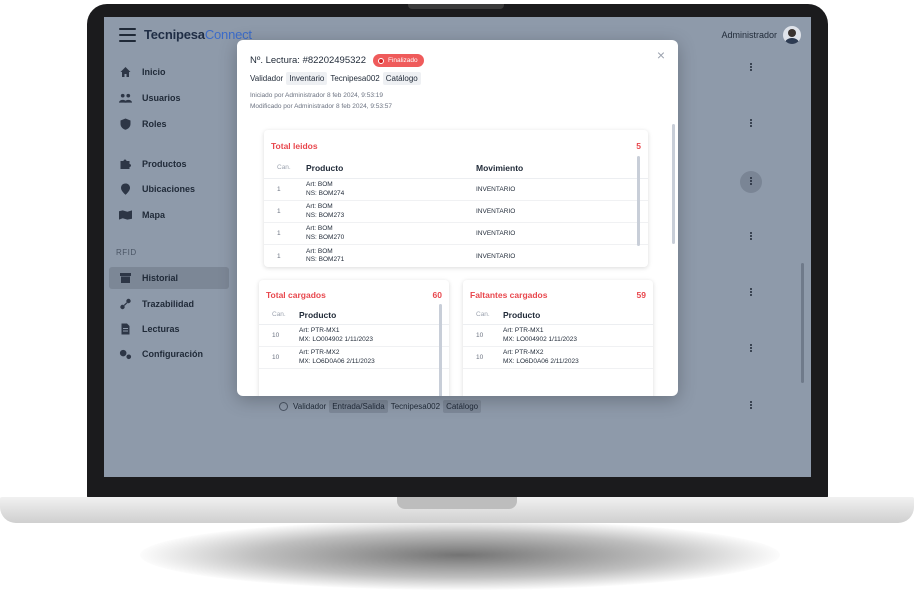 This screenshot has height=600, width=914. Describe the element at coordinates (402, 60) in the screenshot. I see `status-label: Finalizado` at that location.